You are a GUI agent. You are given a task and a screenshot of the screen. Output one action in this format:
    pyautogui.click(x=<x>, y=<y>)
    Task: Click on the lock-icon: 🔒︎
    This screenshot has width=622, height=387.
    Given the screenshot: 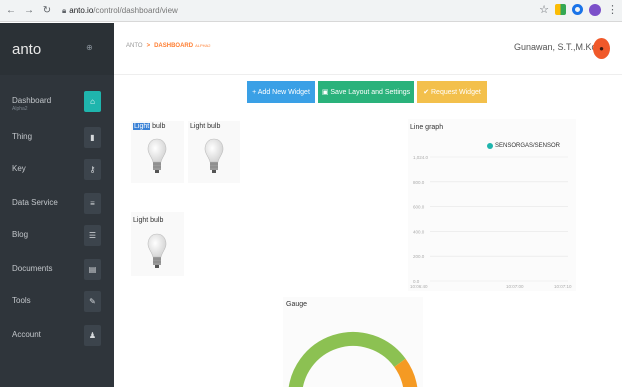 What is the action you would take?
    pyautogui.click(x=64, y=10)
    